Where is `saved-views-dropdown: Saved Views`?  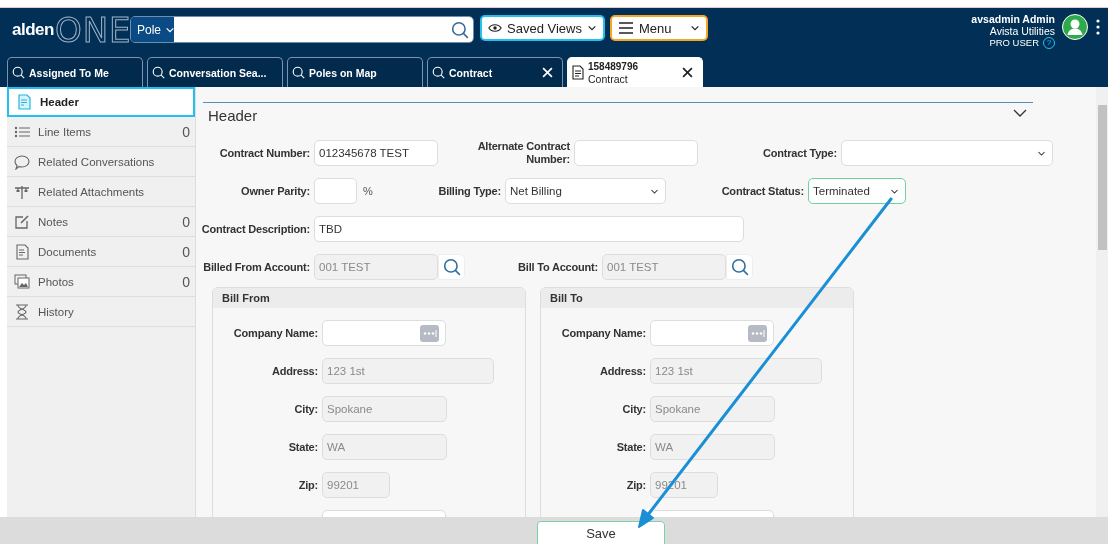 saved-views-dropdown: Saved Views is located at coordinates (542, 28).